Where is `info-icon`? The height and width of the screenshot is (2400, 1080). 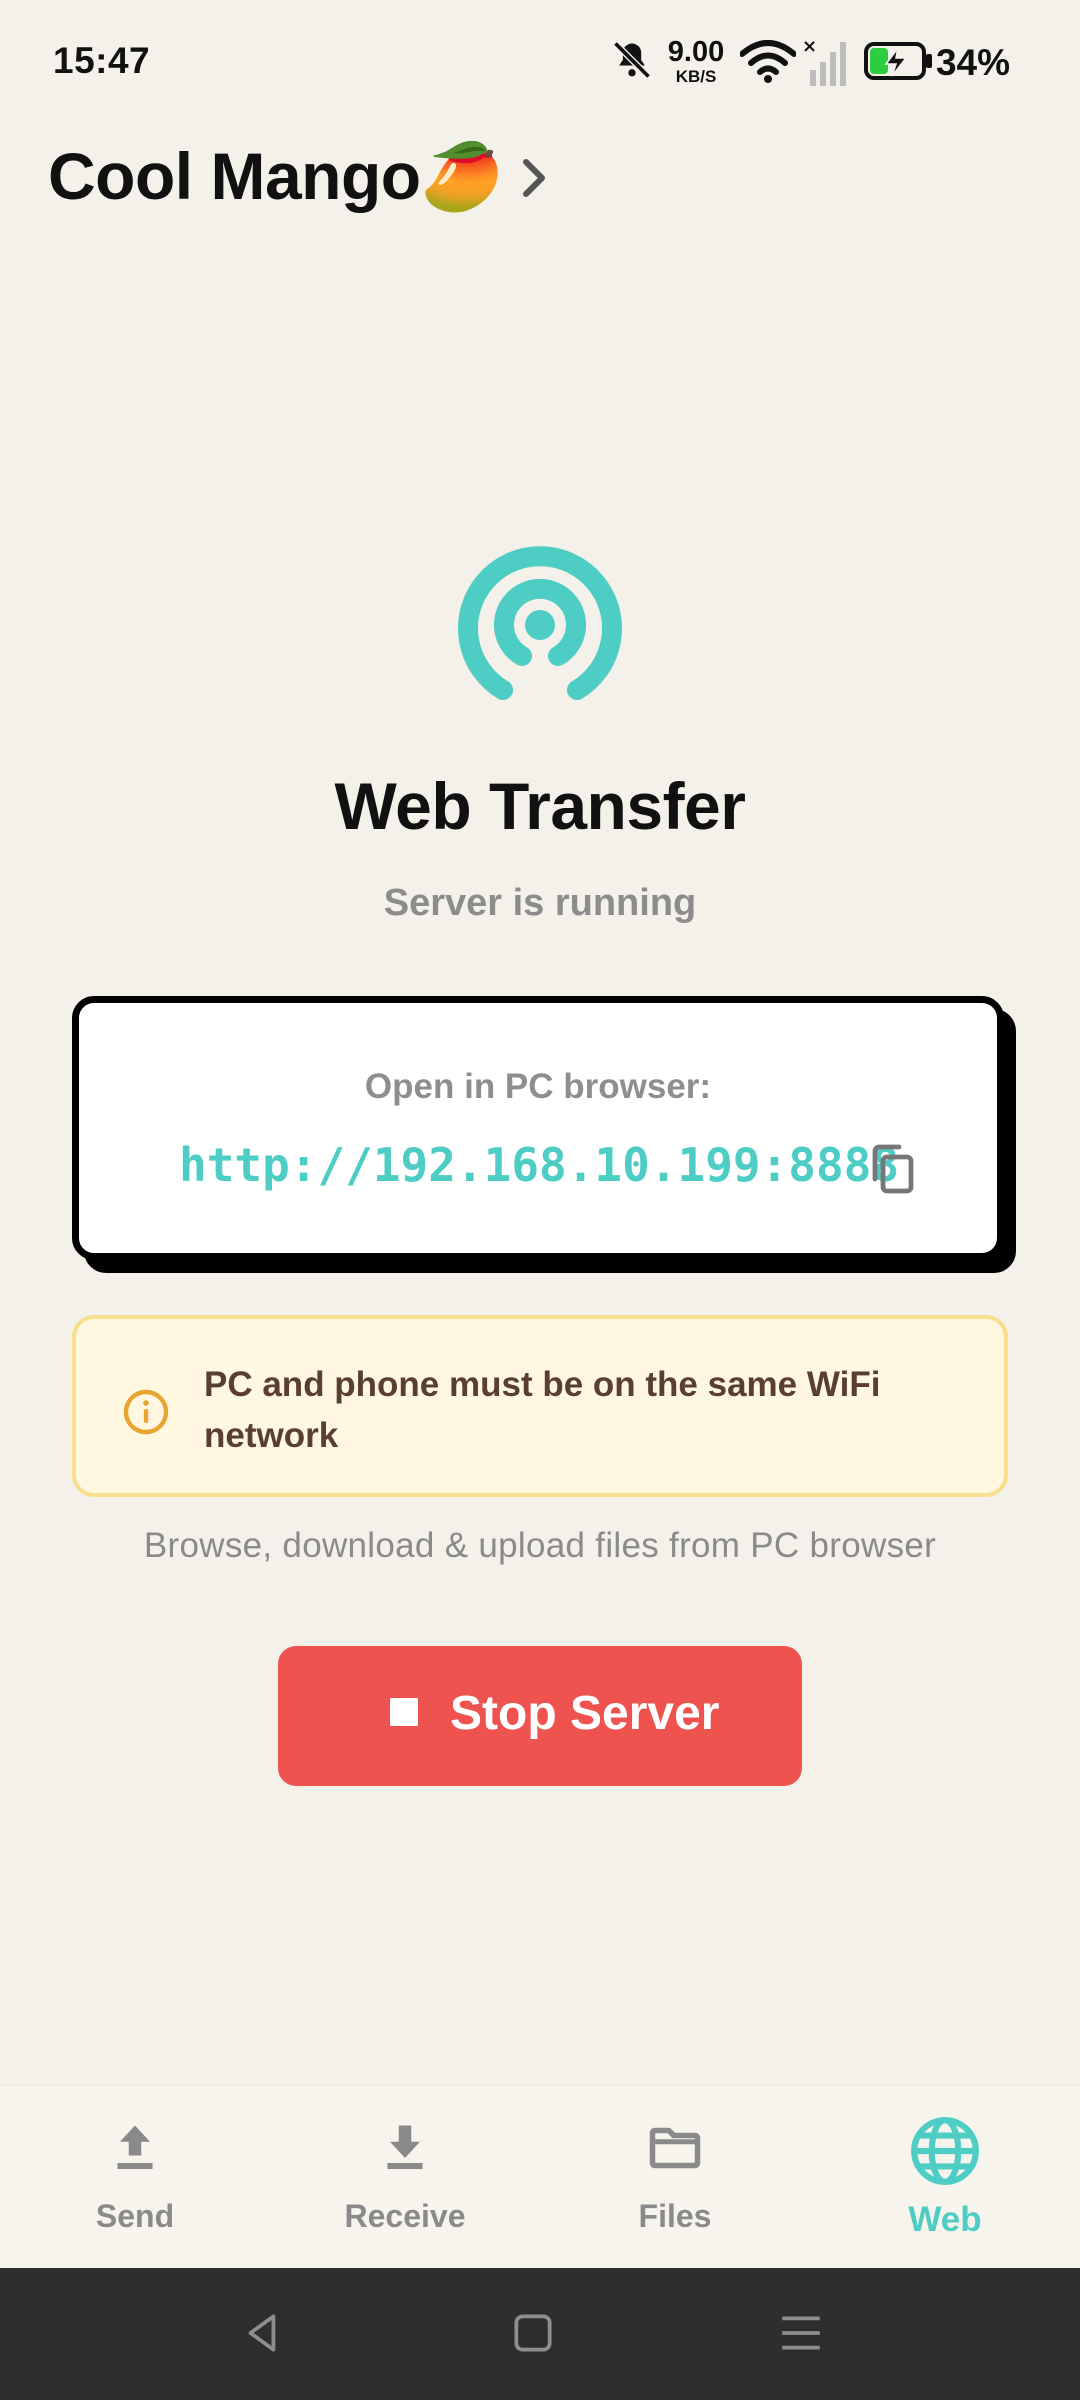
info-icon is located at coordinates (146, 1412).